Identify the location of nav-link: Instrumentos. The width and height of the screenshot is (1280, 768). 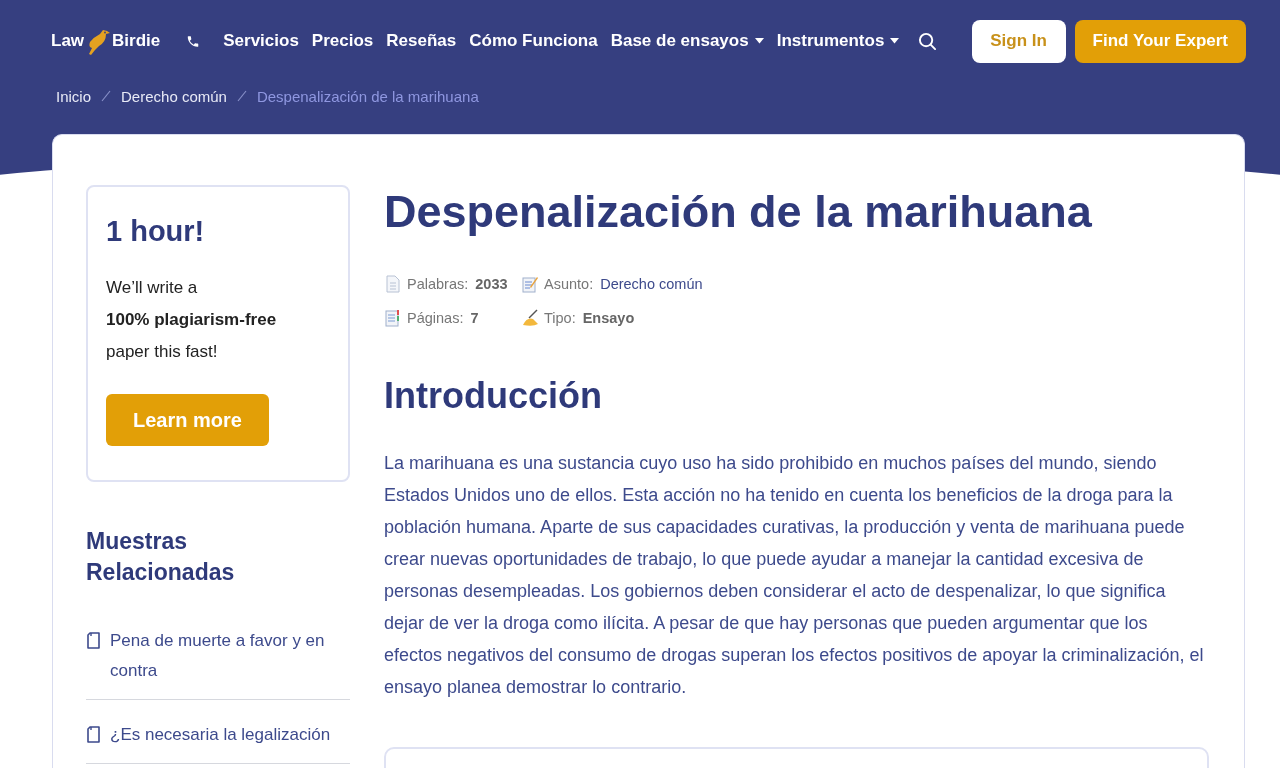
(838, 41).